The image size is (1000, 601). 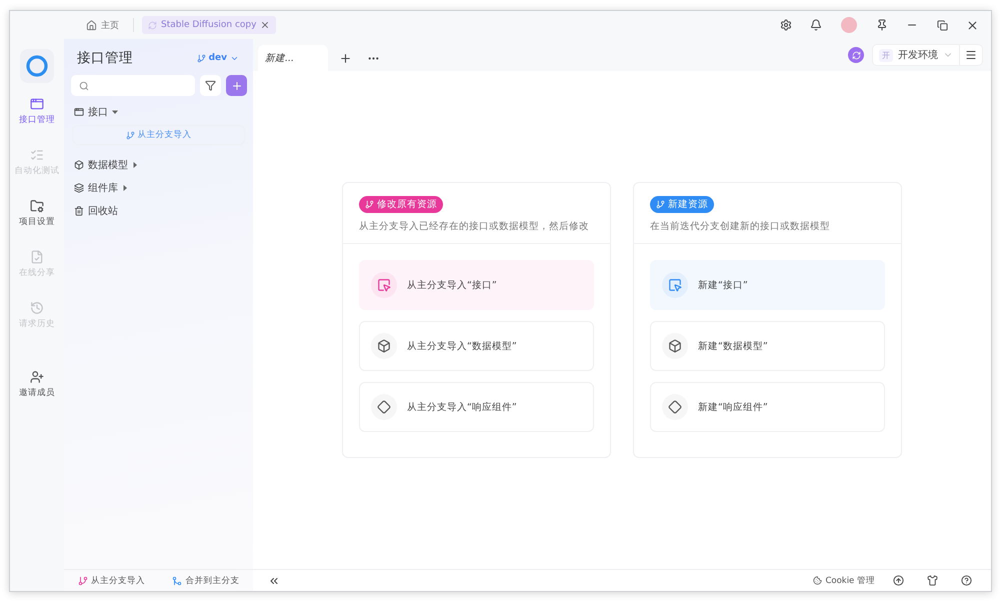 I want to click on tree-item: 数据模型, so click(x=158, y=164).